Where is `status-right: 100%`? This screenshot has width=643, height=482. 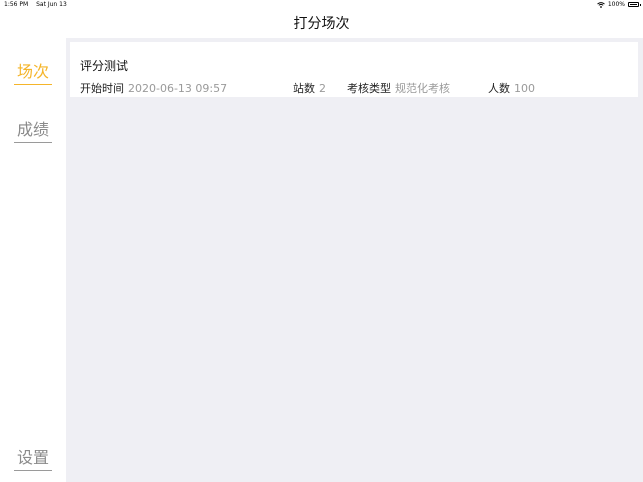 status-right: 100% is located at coordinates (619, 4).